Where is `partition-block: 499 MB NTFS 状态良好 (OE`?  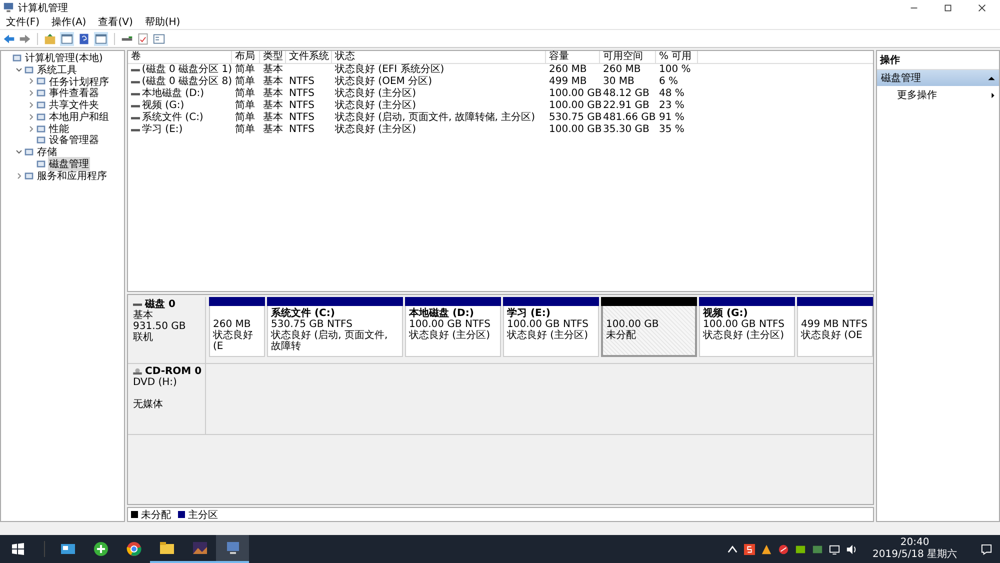
partition-block: 499 MB NTFS 状态良好 (OE is located at coordinates (835, 331).